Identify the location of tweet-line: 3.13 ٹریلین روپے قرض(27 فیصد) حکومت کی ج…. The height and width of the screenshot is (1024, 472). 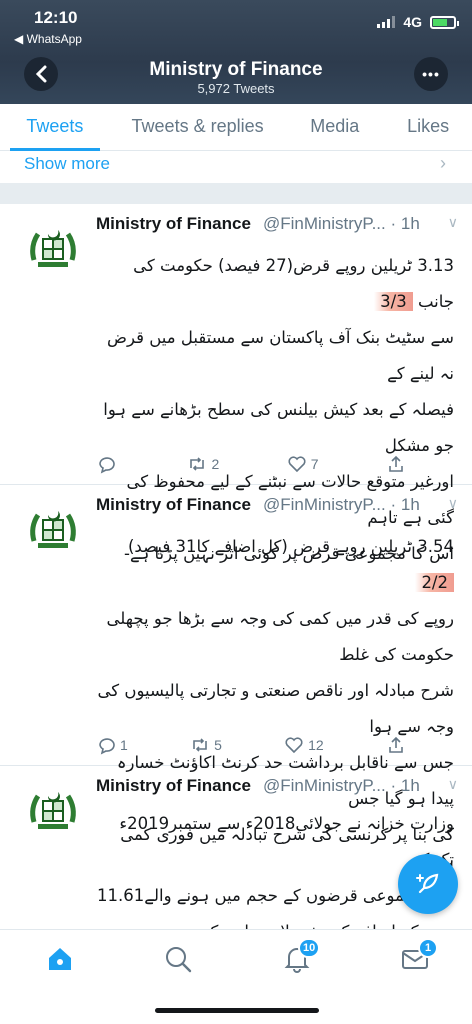
(293, 283).